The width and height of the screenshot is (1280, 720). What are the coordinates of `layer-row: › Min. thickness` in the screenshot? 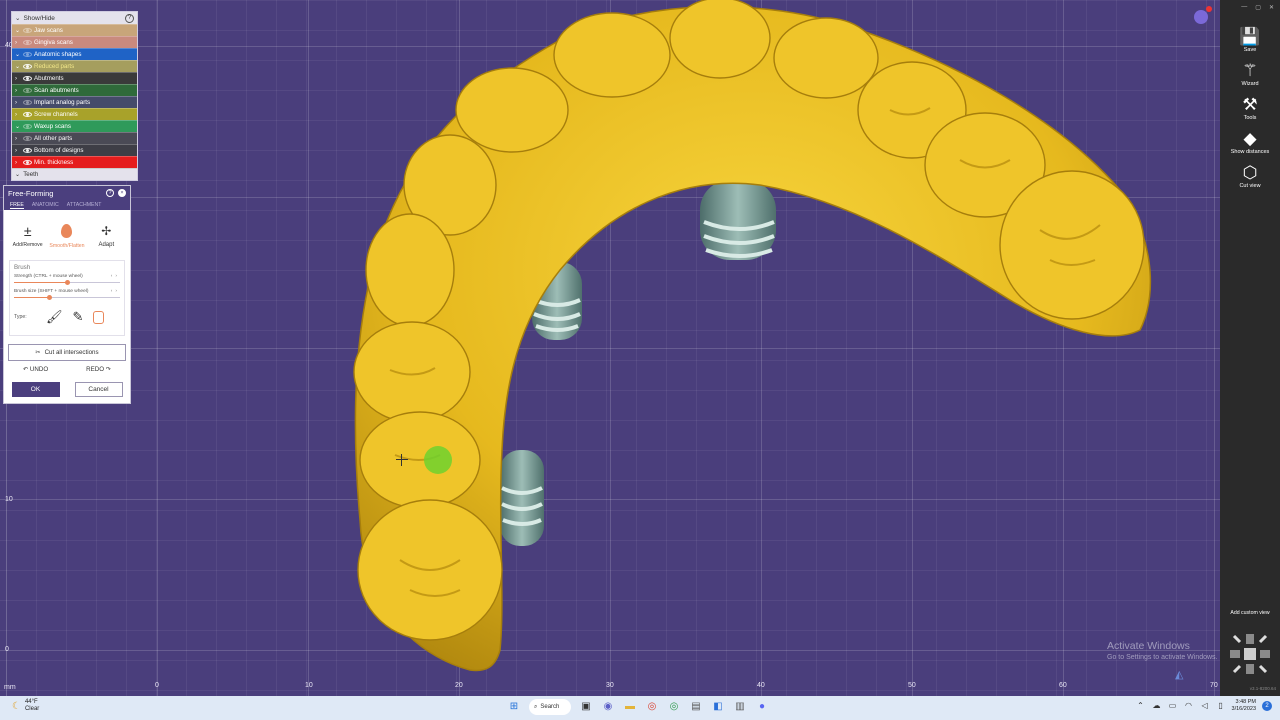 It's located at (74, 162).